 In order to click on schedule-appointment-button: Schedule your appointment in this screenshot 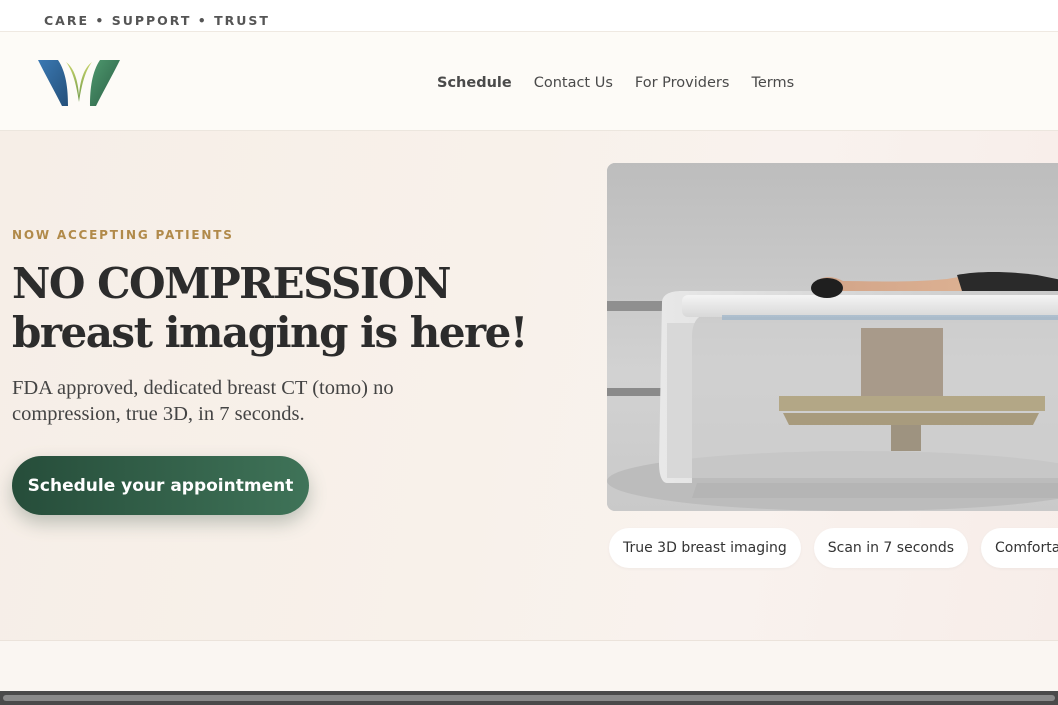, I will do `click(160, 485)`.